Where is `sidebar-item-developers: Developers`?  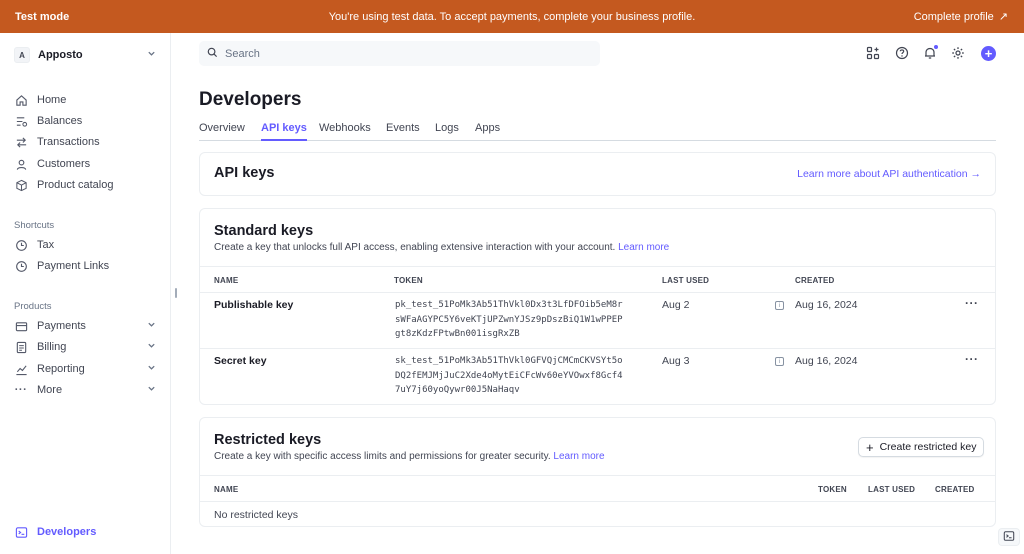 sidebar-item-developers: Developers is located at coordinates (85, 532).